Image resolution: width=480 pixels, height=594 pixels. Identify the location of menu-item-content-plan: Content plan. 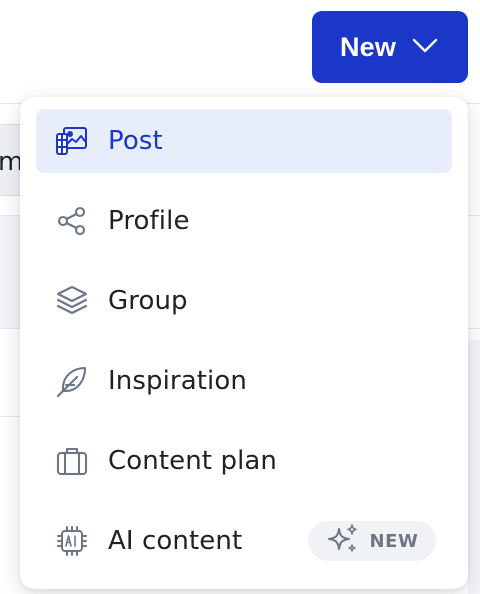
(244, 461).